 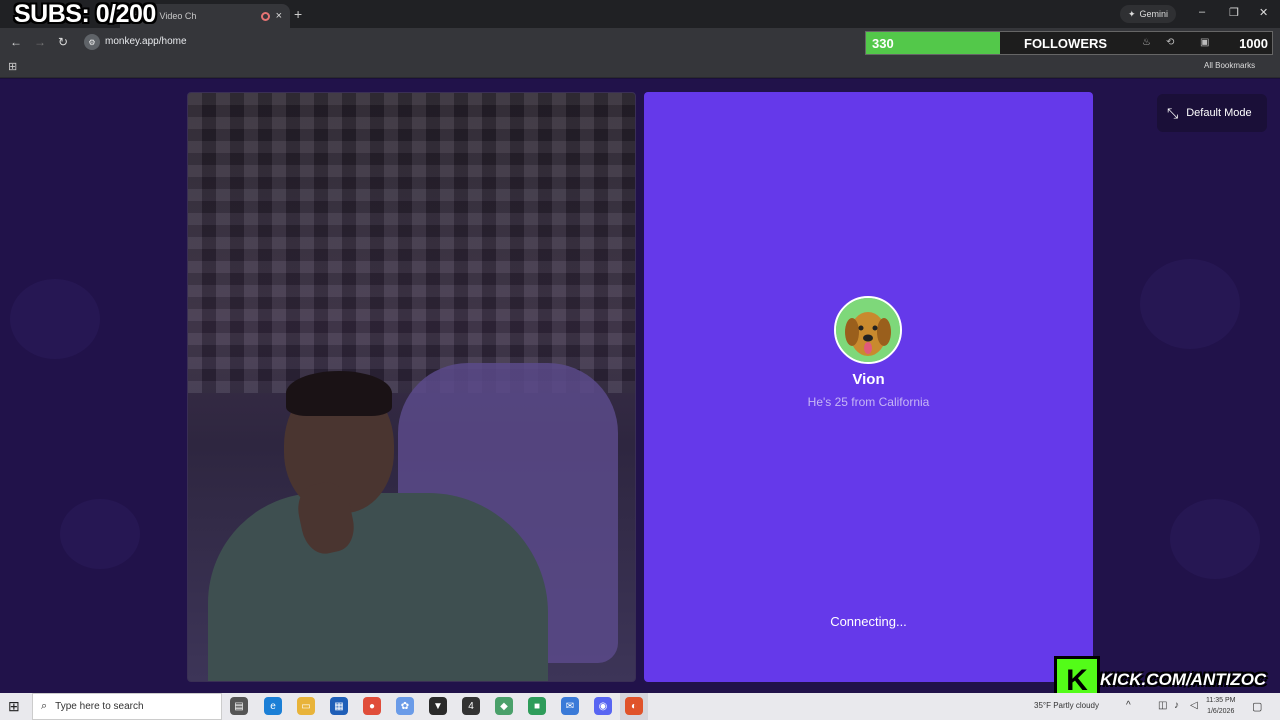 I want to click on network-icon: ◫, so click(x=1162, y=705).